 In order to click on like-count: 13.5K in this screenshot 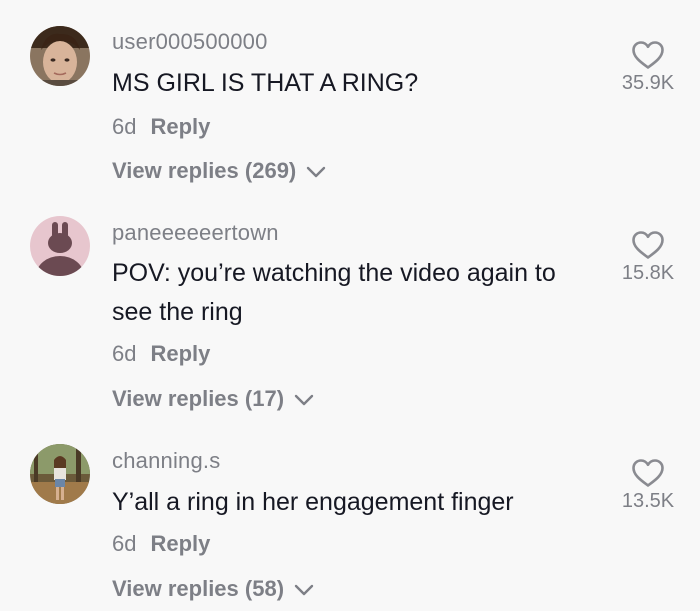, I will do `click(648, 501)`.